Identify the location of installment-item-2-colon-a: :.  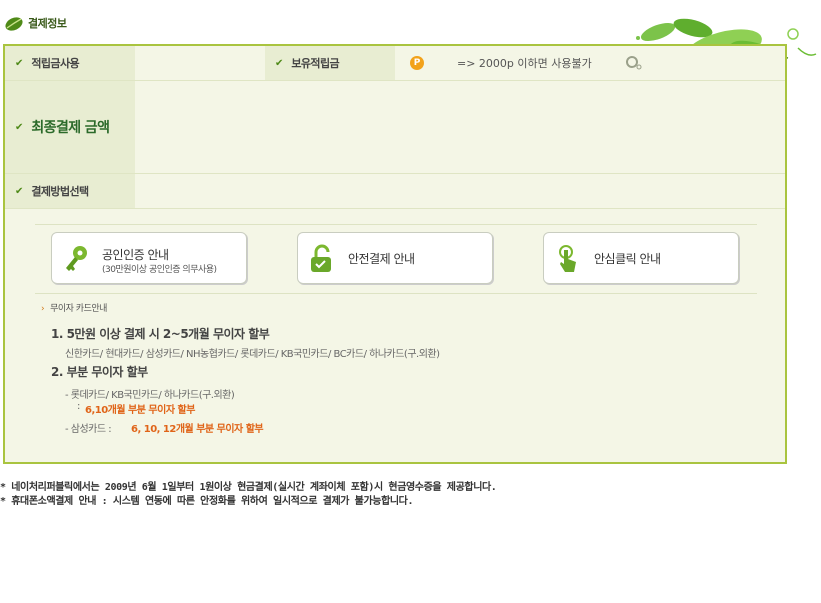
(78, 406).